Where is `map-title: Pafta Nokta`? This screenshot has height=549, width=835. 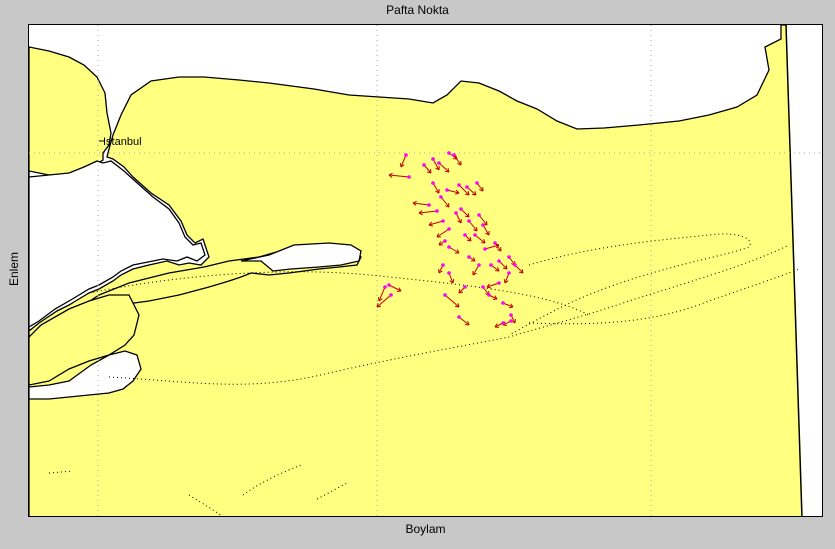
map-title: Pafta Nokta is located at coordinates (417, 10).